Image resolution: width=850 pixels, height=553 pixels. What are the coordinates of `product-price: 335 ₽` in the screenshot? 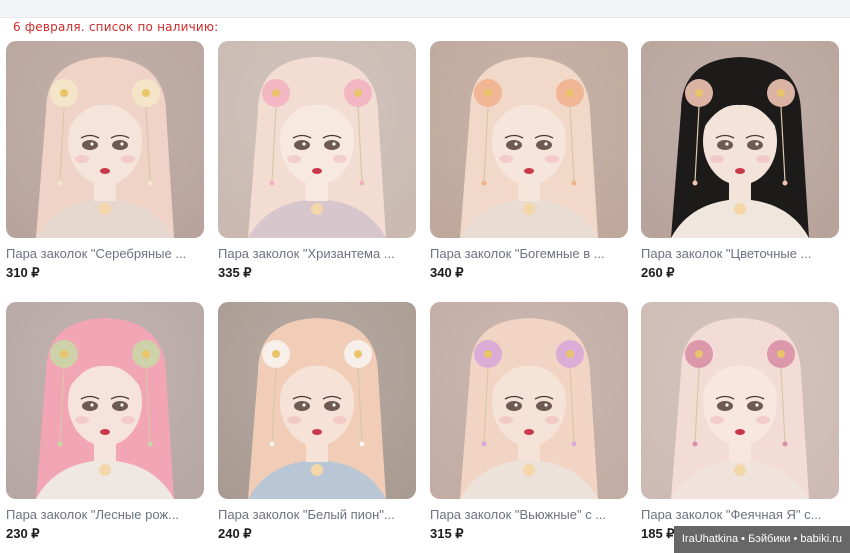 It's located at (235, 272).